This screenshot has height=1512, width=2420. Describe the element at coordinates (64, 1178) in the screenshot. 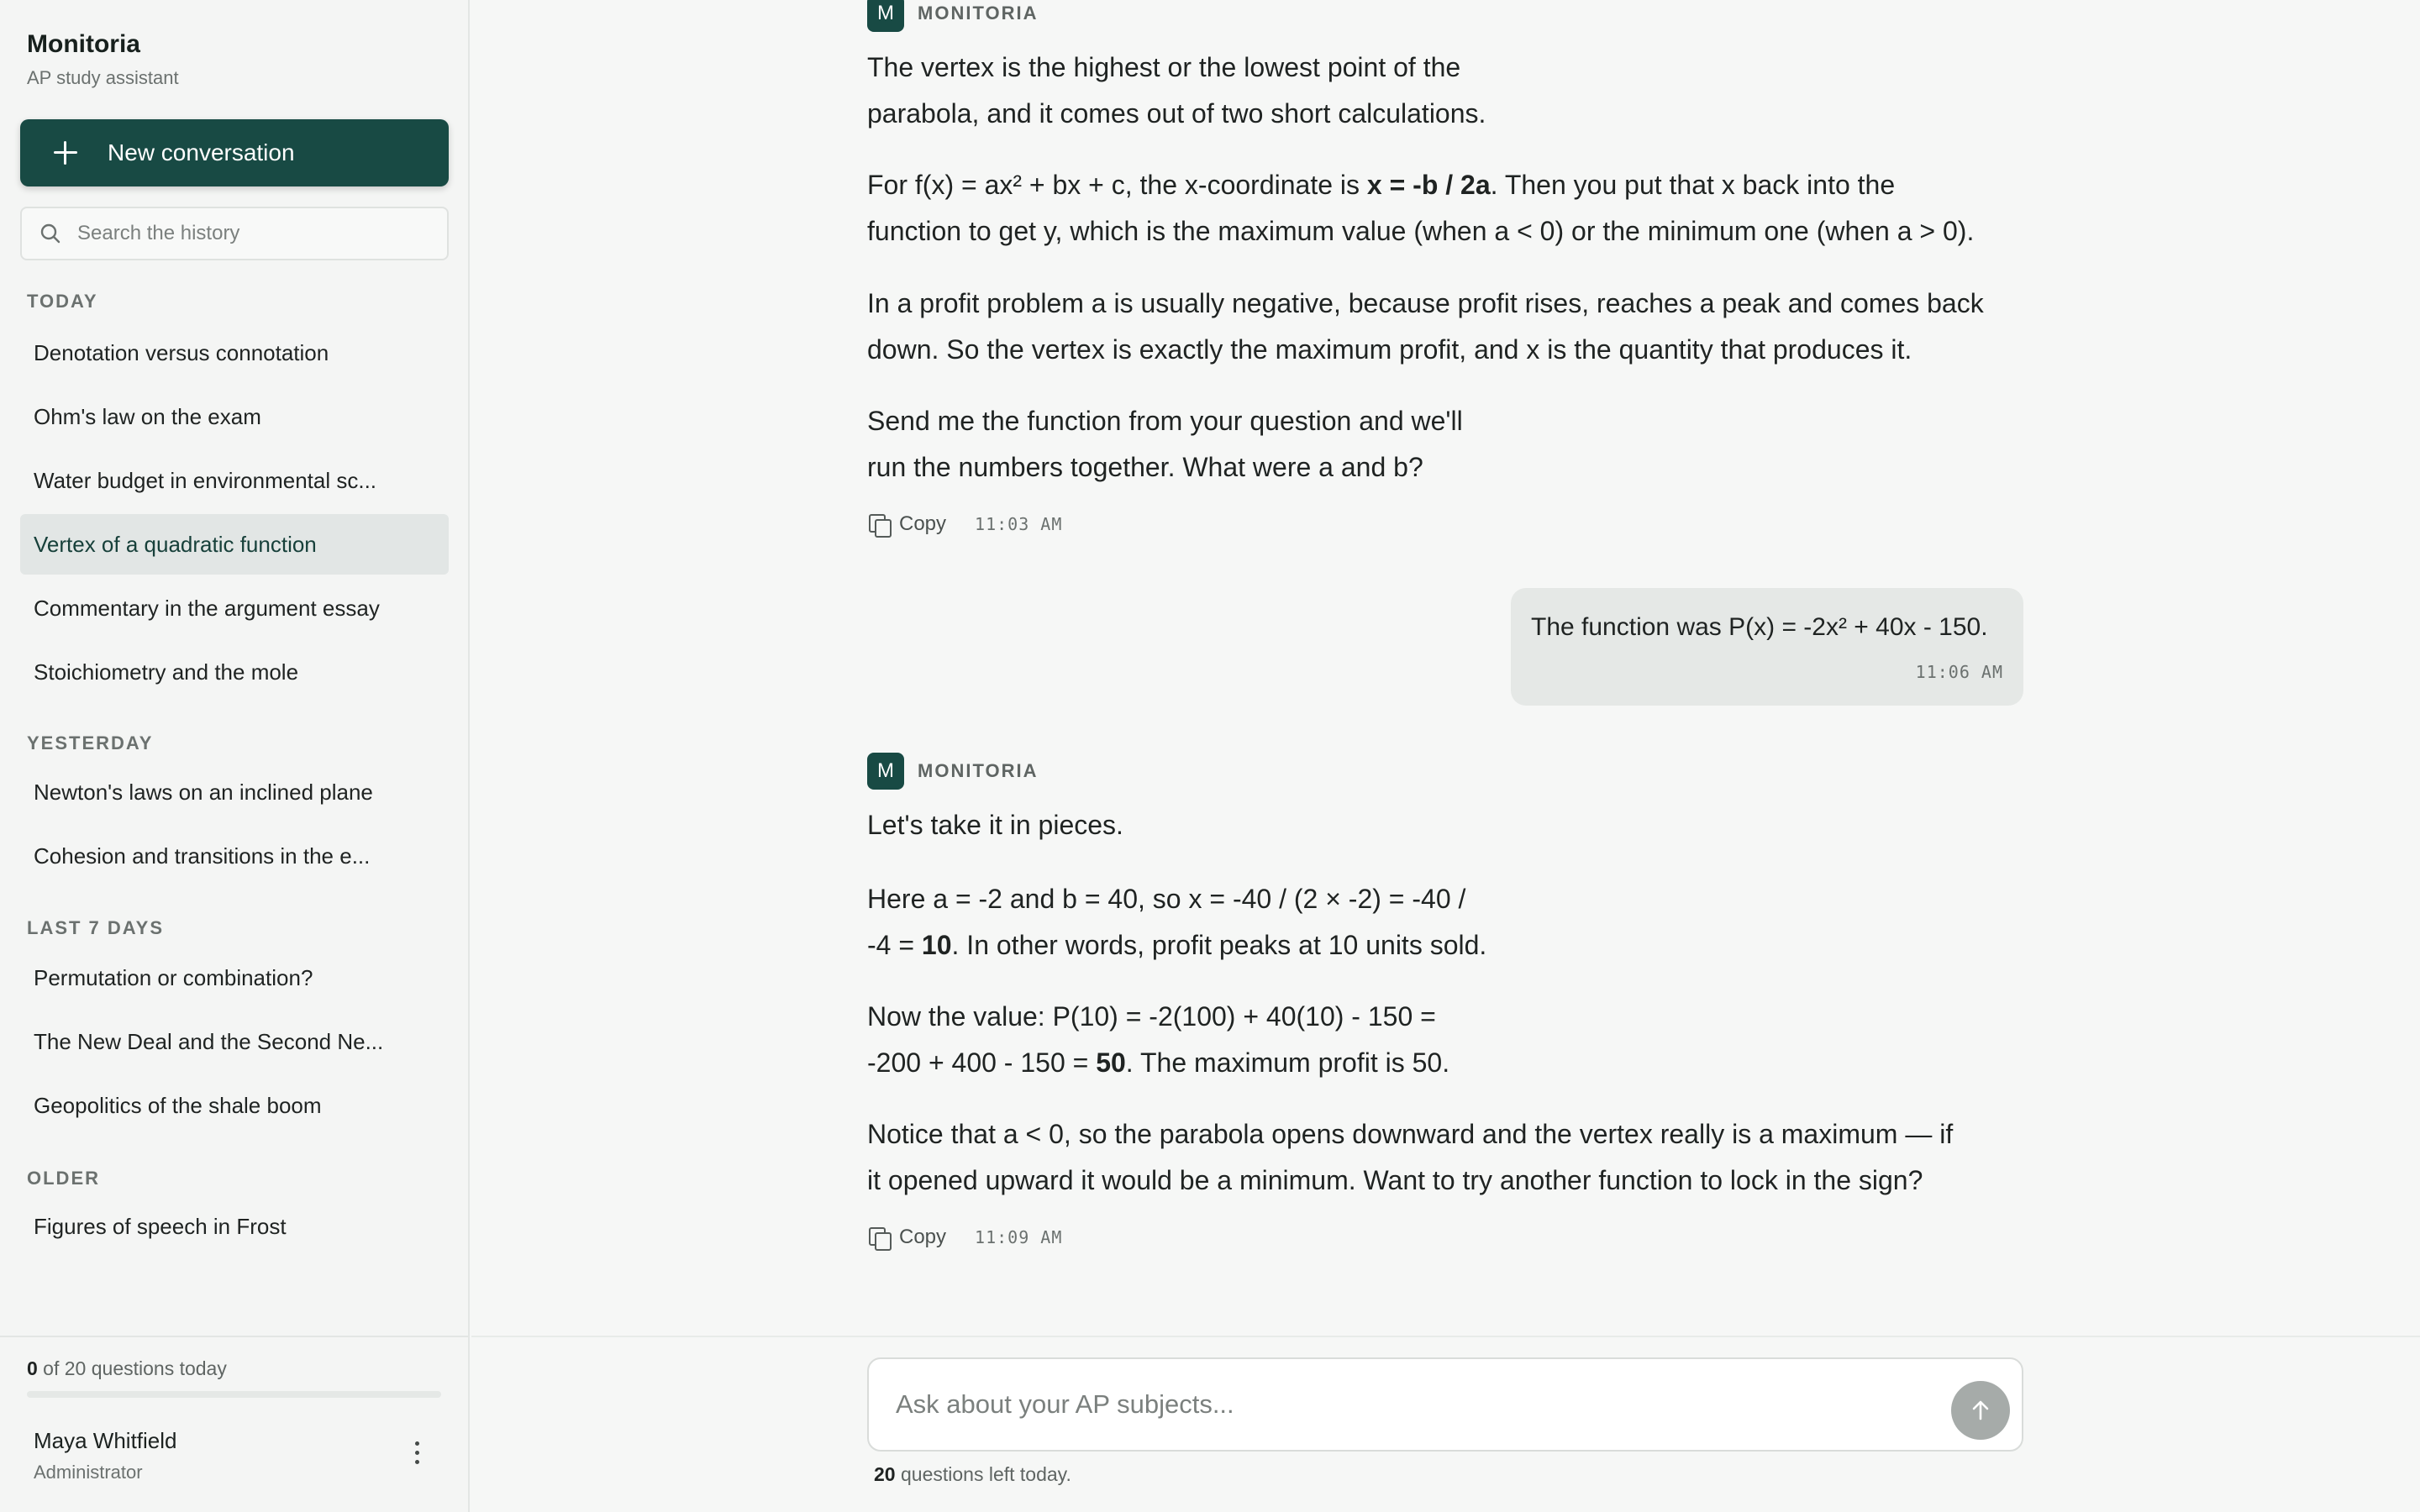

I see `section-older: OLDER` at that location.